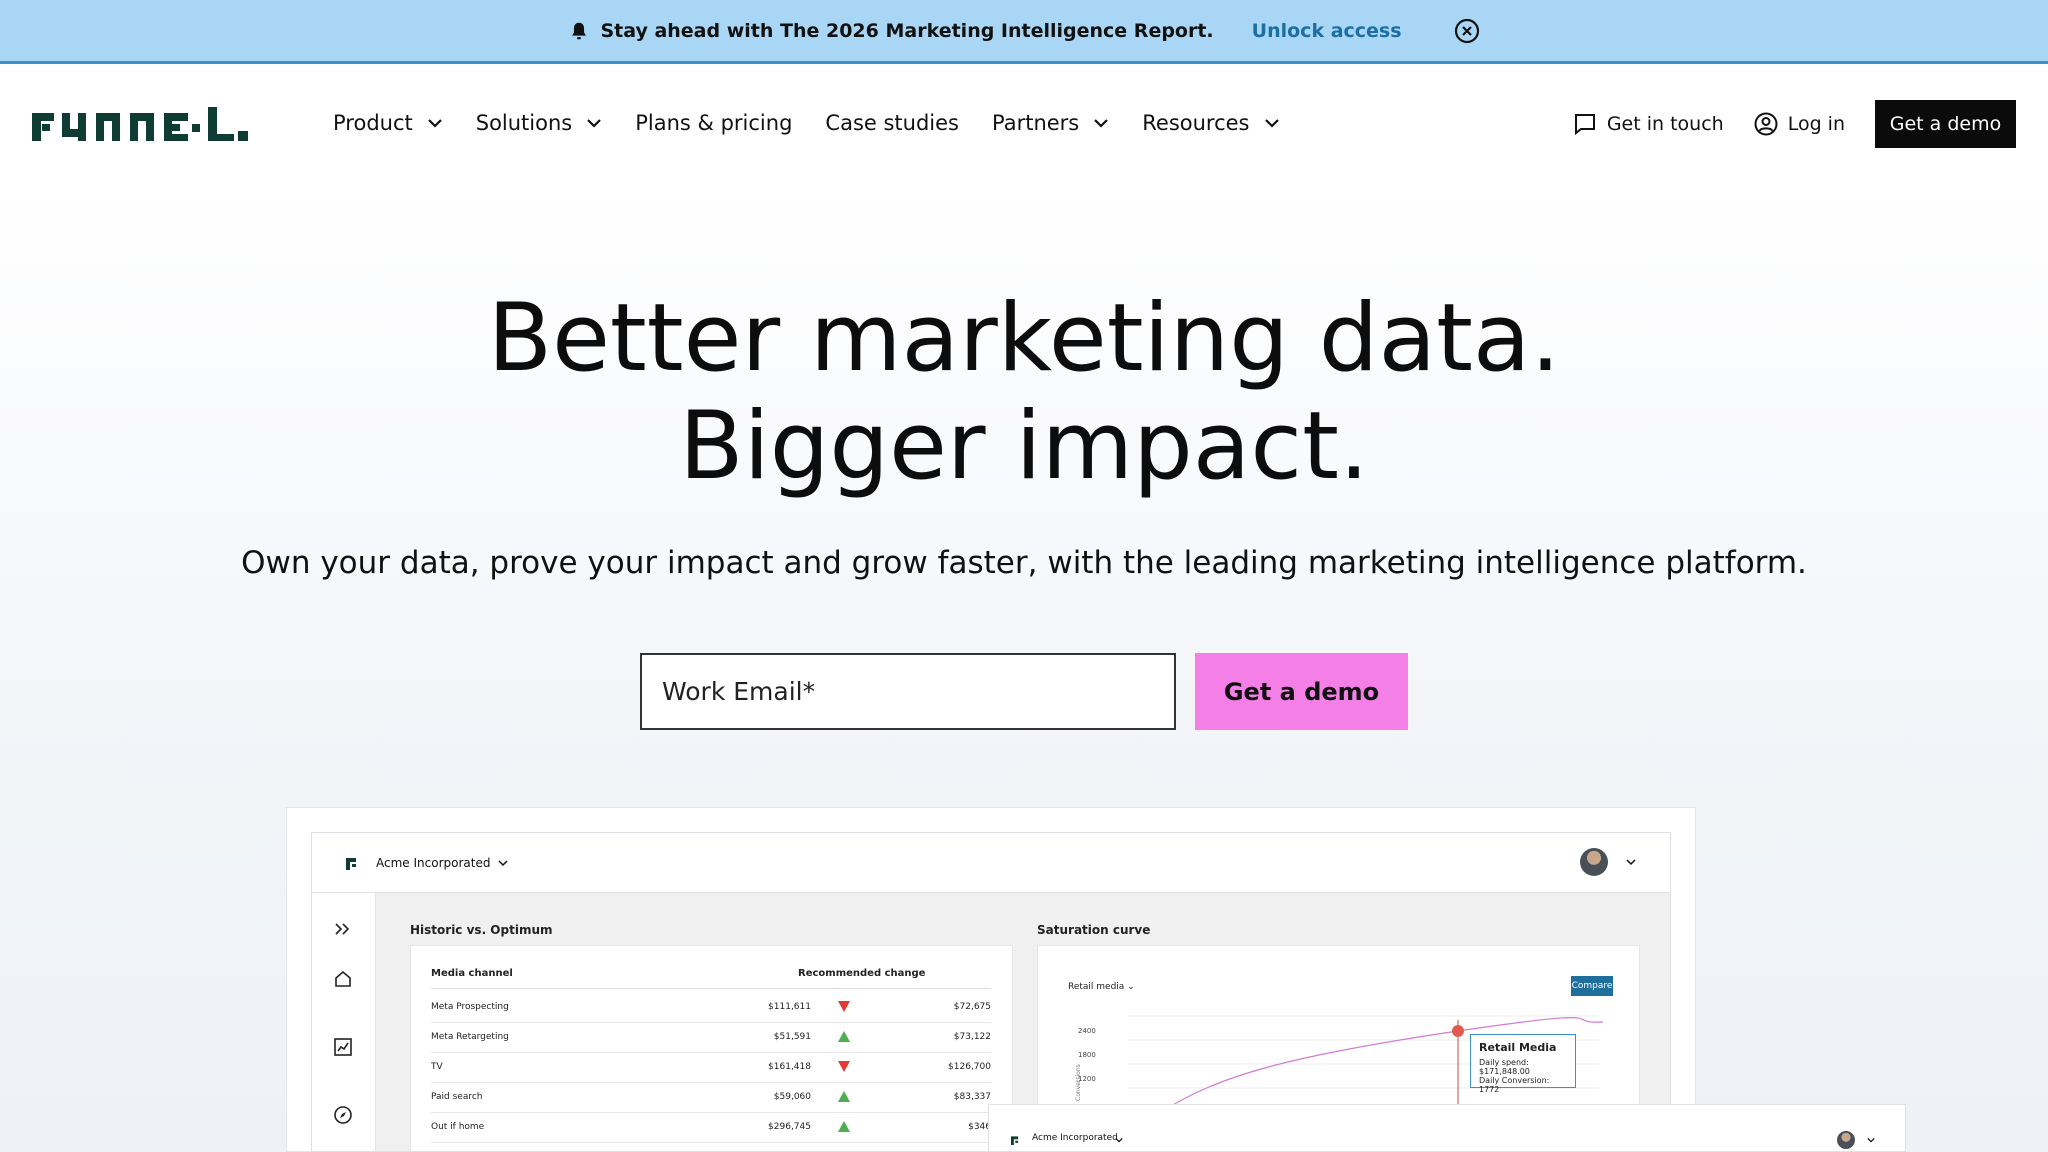 The width and height of the screenshot is (2048, 1152). What do you see at coordinates (343, 979) in the screenshot?
I see `home-icon` at bounding box center [343, 979].